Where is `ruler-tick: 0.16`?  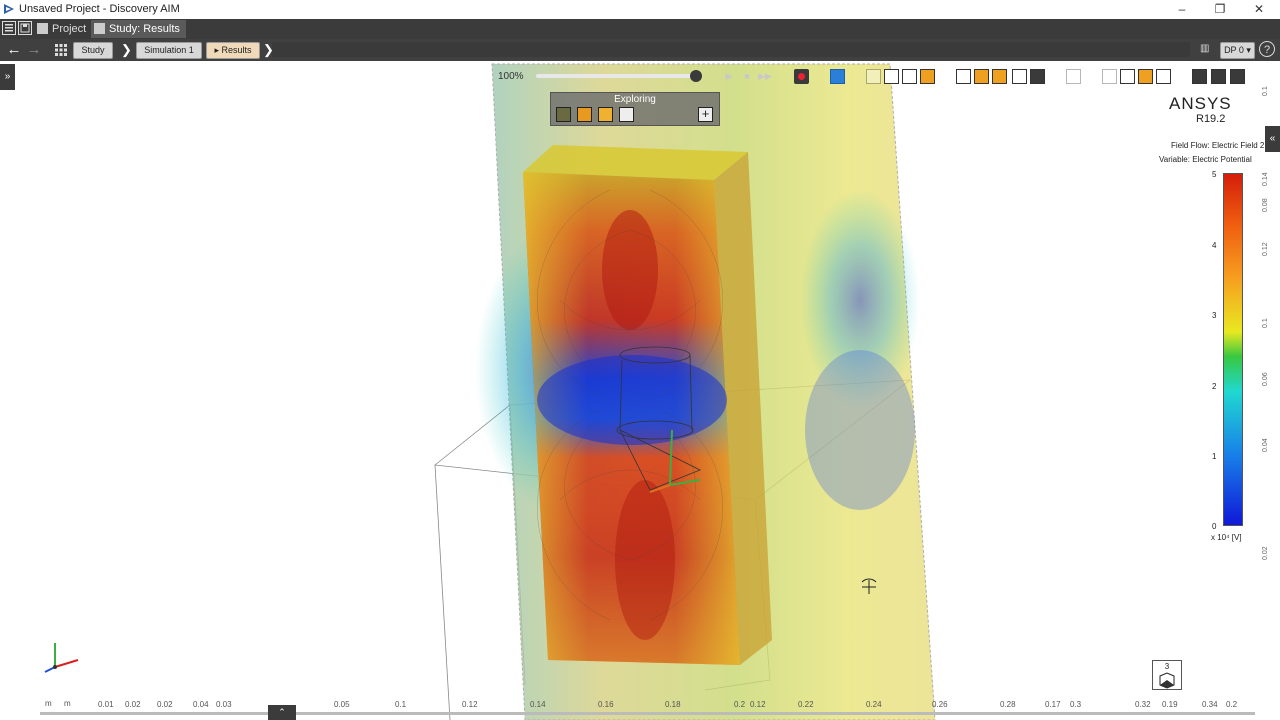 ruler-tick: 0.16 is located at coordinates (606, 704).